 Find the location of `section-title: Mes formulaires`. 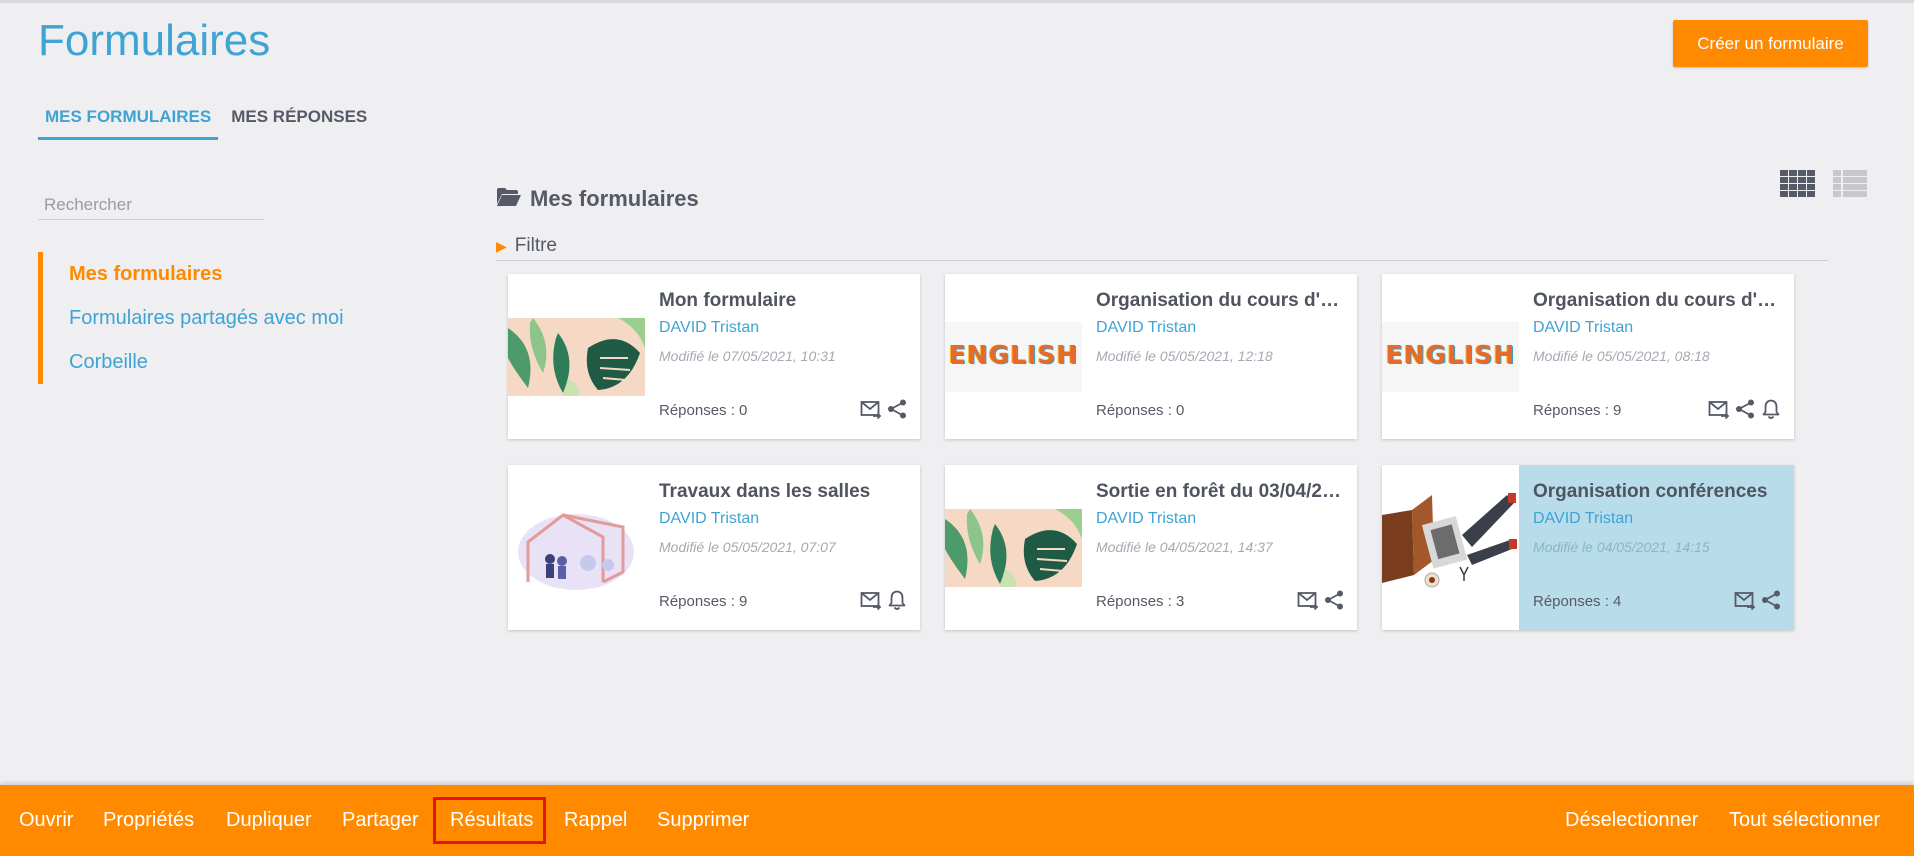

section-title: Mes formulaires is located at coordinates (614, 198).